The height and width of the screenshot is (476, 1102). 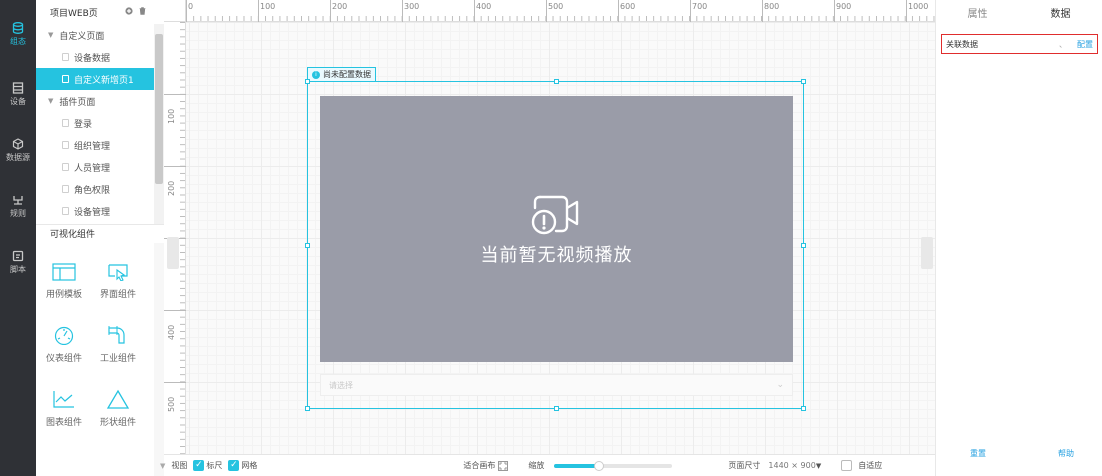 I want to click on linked-data-row: 关联数据 、 配置, so click(x=1019, y=44).